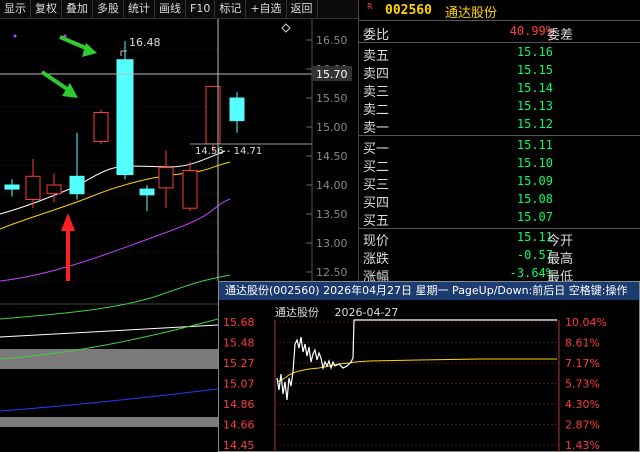  I want to click on stat-value: -0.57, so click(534, 255).